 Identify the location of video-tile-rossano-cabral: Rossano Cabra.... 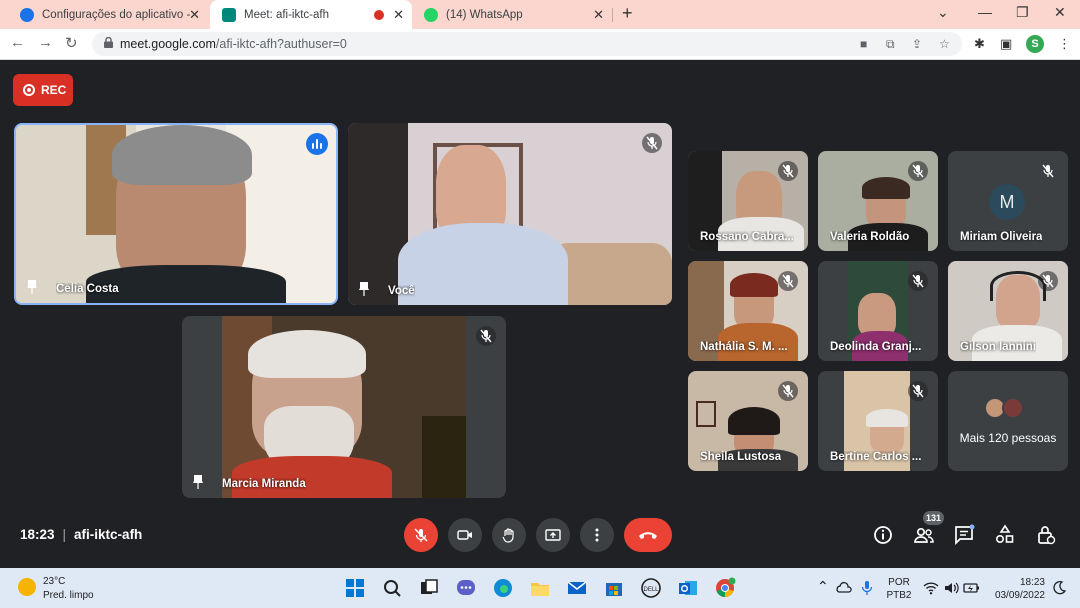
(748, 201).